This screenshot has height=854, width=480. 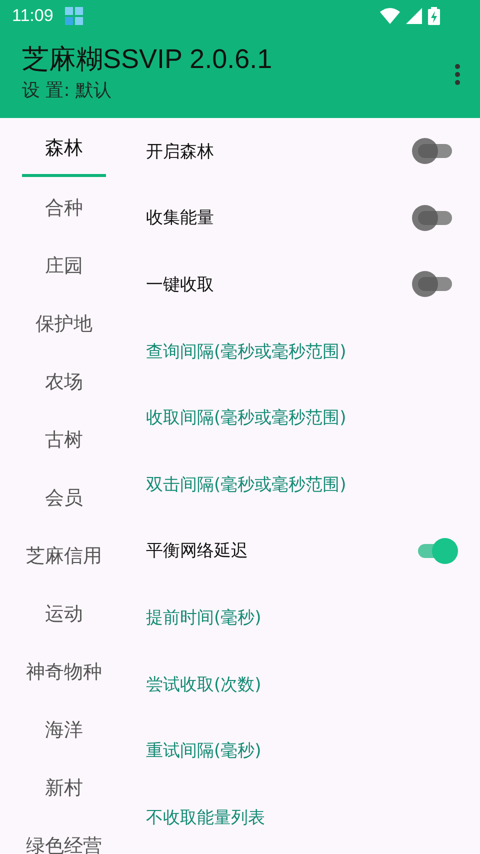 I want to click on setting-link: 重试间隔(毫秒), so click(x=204, y=750).